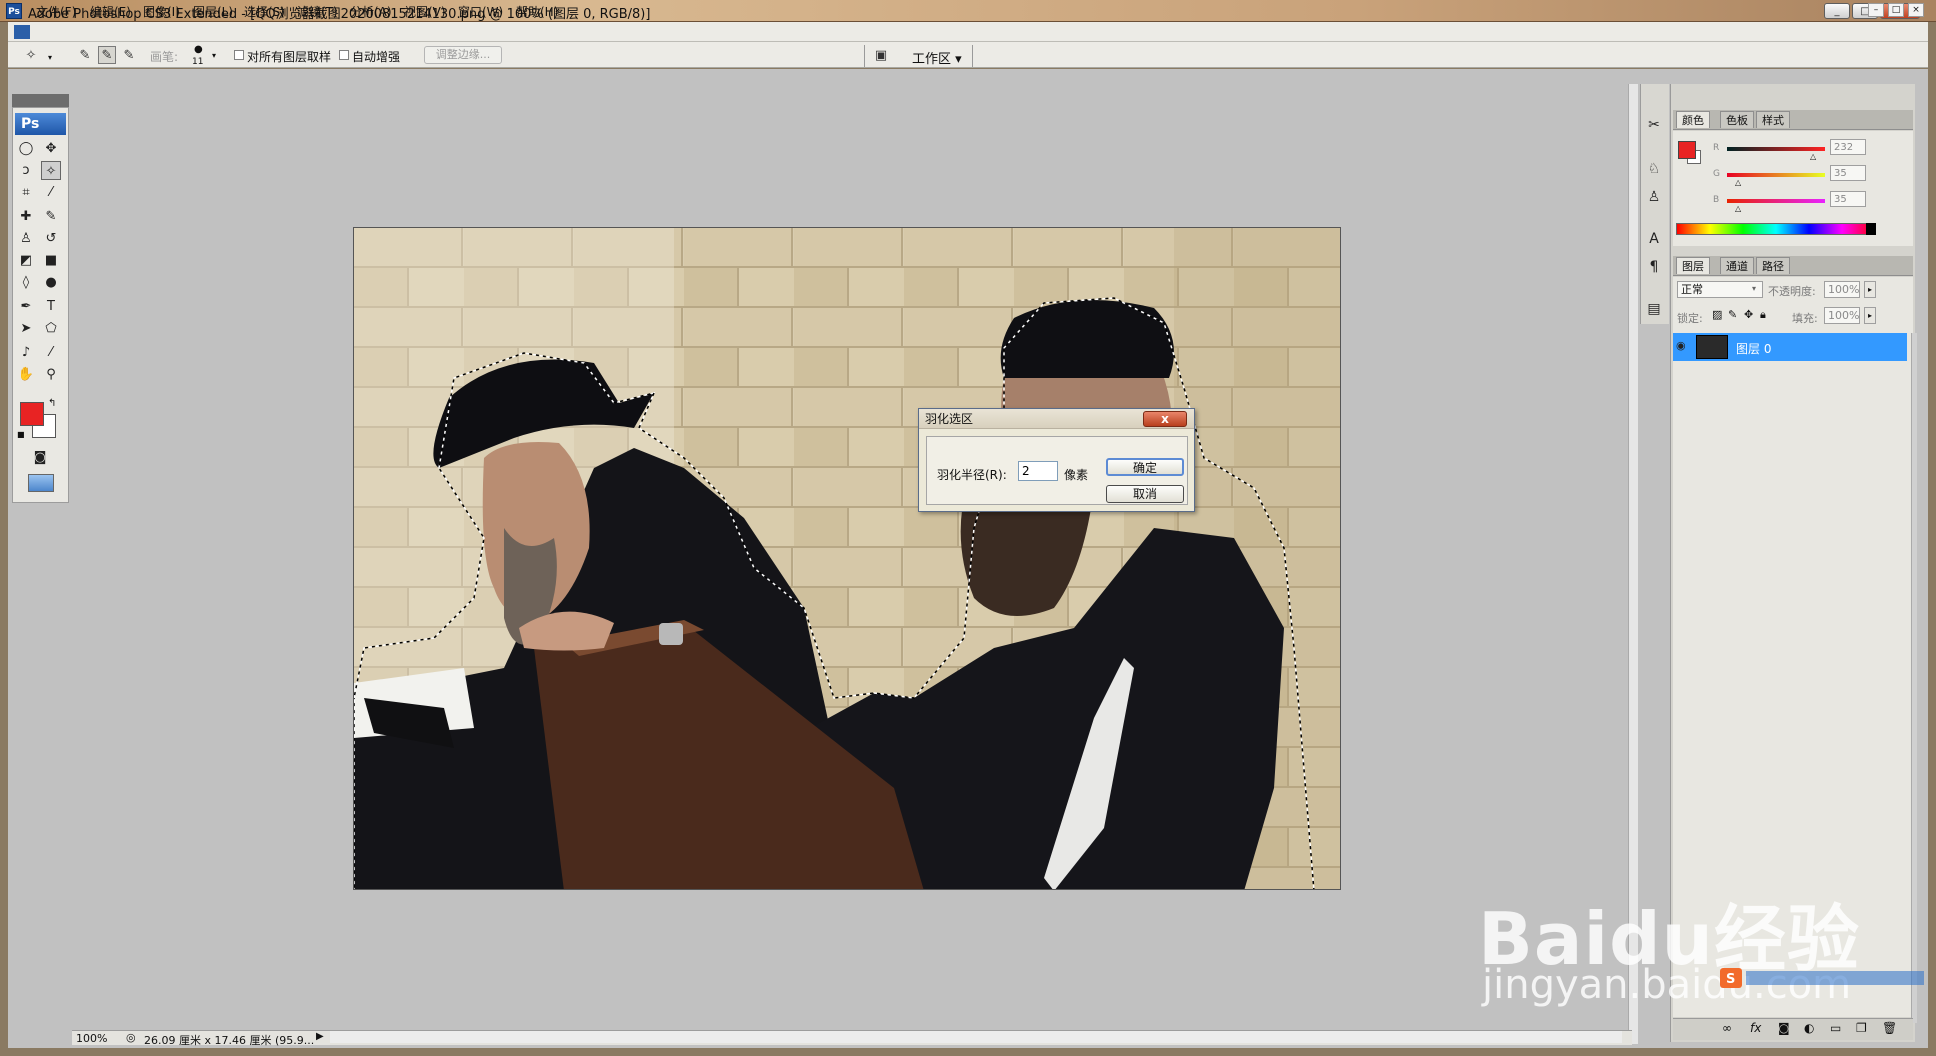 The height and width of the screenshot is (1056, 1936). Describe the element at coordinates (129, 55) in the screenshot. I see `subtract-from-selection-icon: ✎` at that location.